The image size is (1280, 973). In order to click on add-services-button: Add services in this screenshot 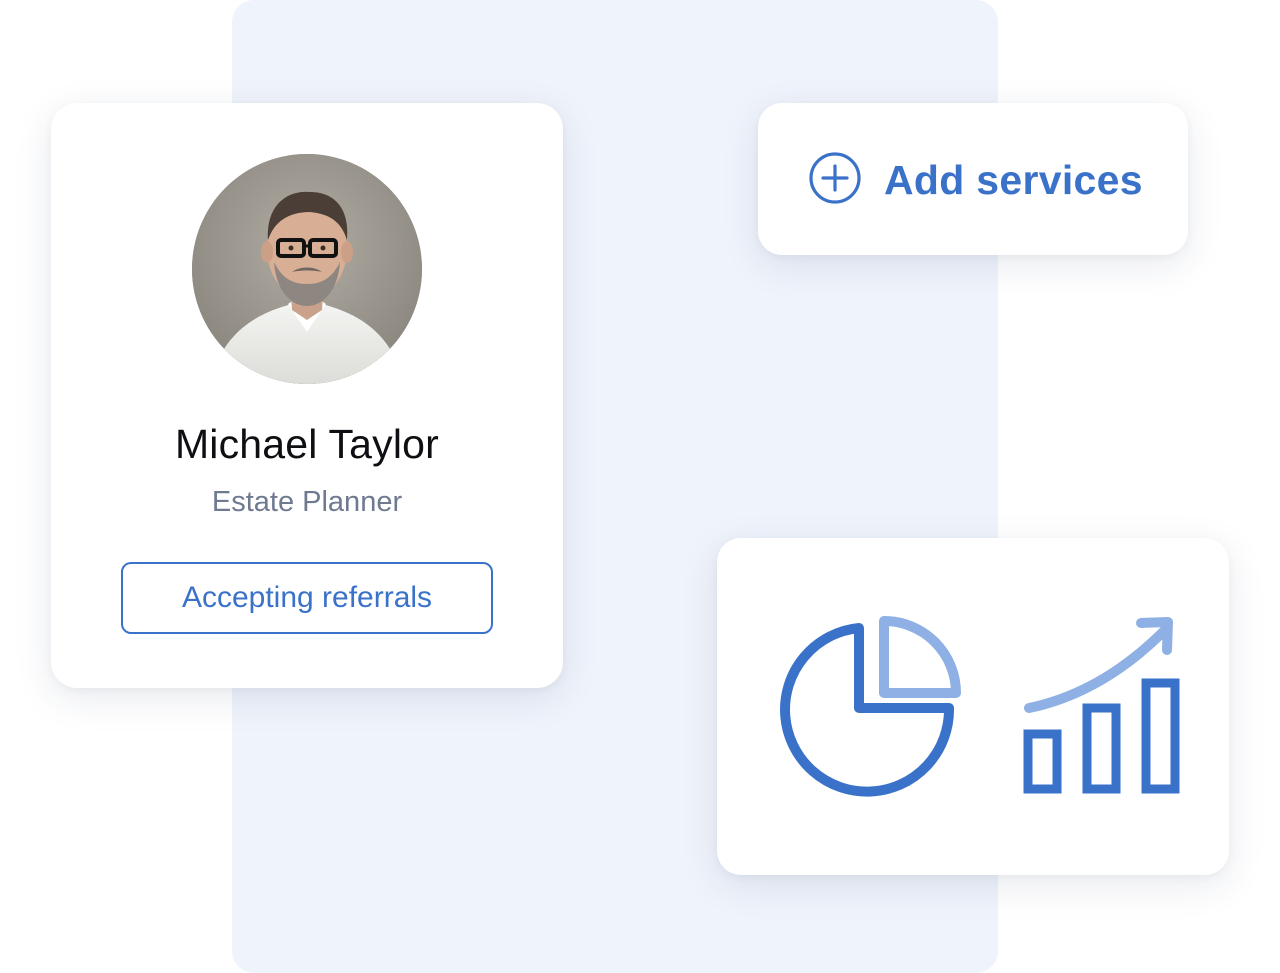, I will do `click(975, 180)`.